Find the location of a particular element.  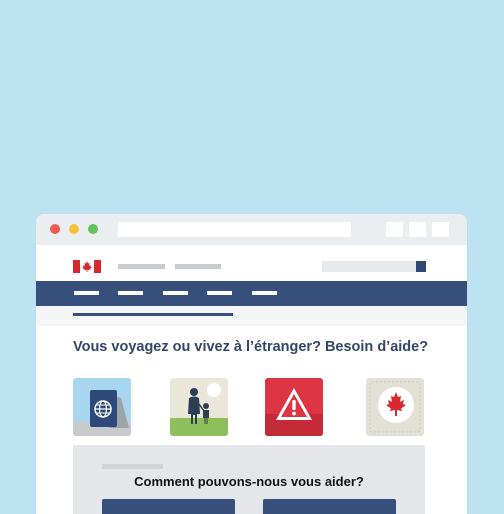

help-panel: Comment pouvons-nous vous aider? is located at coordinates (249, 479).